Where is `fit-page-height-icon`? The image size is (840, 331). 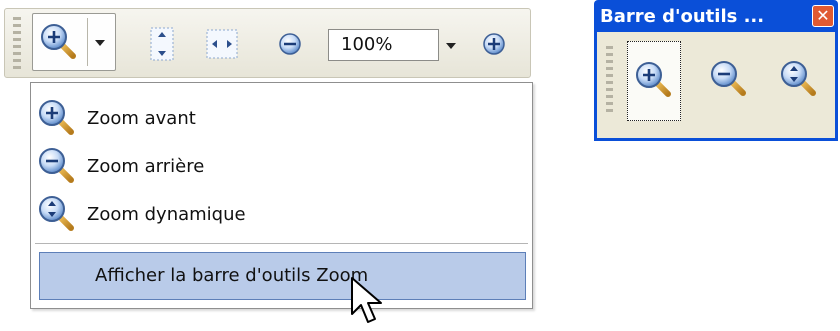
fit-page-height-icon is located at coordinates (162, 44).